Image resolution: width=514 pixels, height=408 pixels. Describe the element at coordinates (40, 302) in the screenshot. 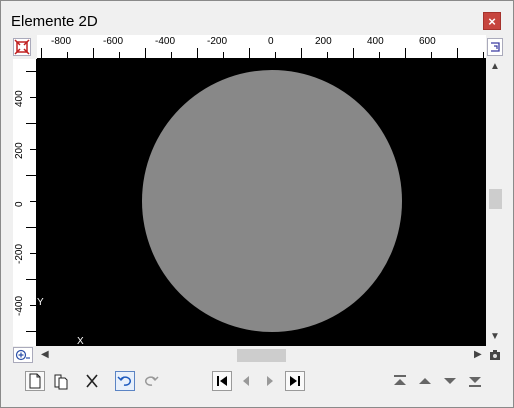

I see `y-axis-label: Y` at that location.